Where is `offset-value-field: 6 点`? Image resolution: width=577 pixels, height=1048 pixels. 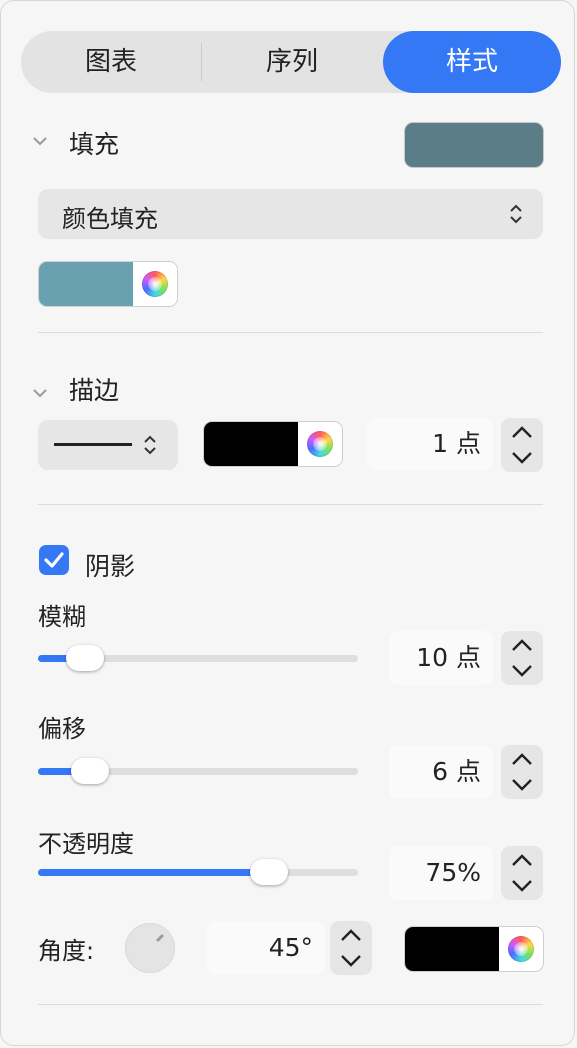 offset-value-field: 6 点 is located at coordinates (441, 772).